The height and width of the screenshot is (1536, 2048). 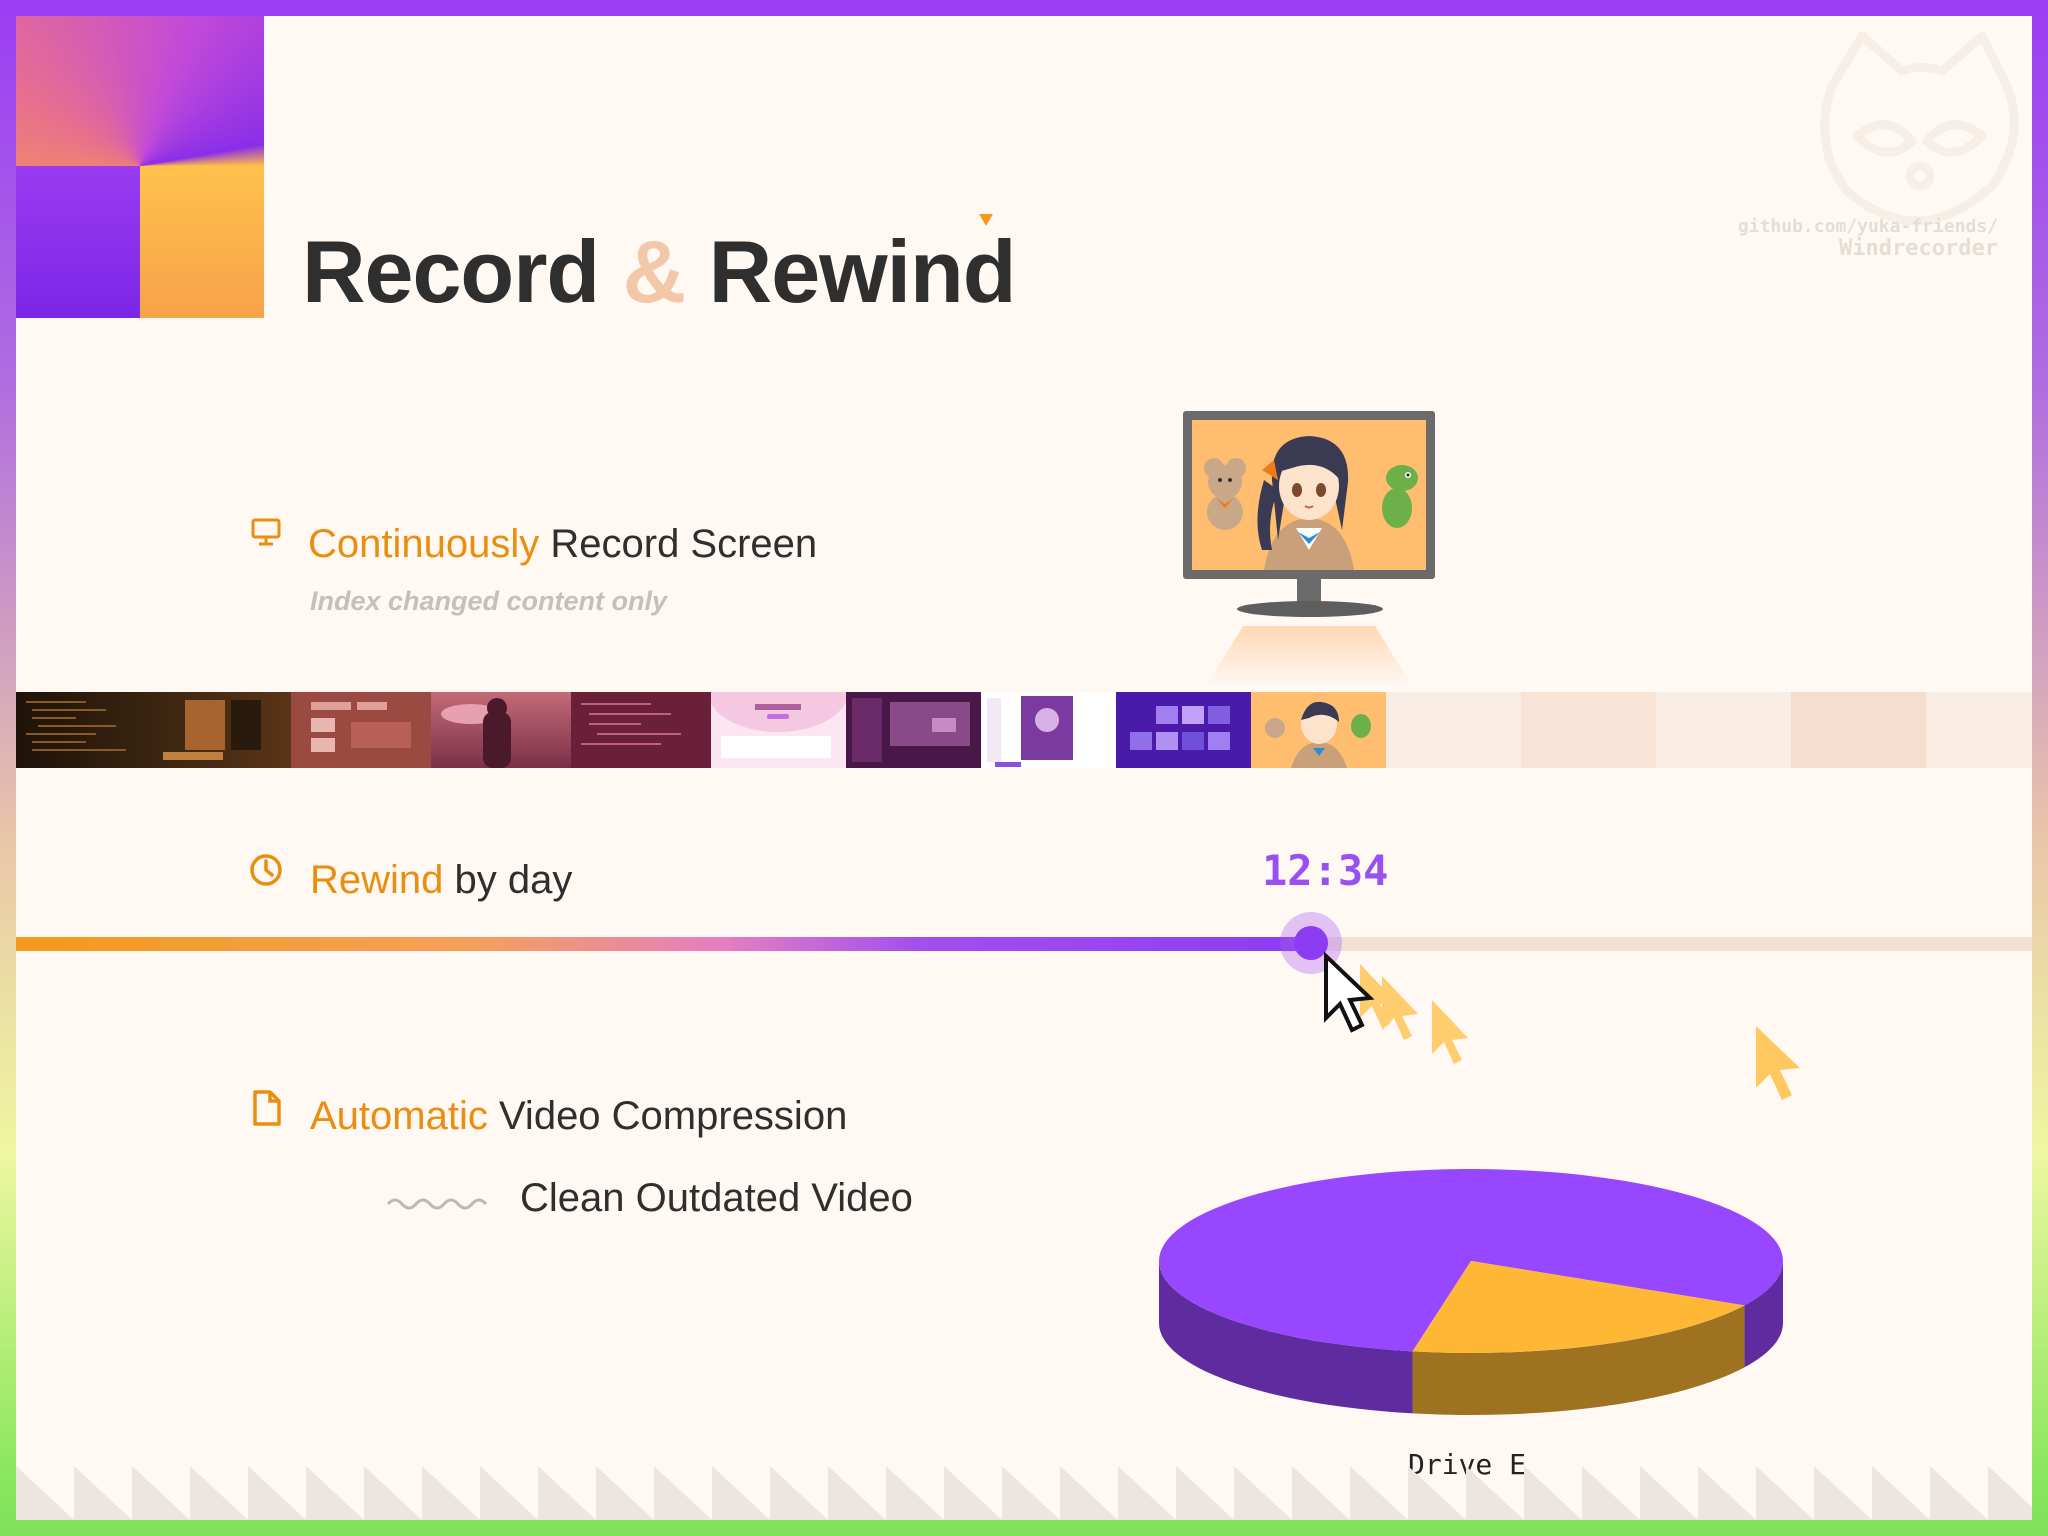 I want to click on title-rewind: Rewind, so click(x=862, y=271).